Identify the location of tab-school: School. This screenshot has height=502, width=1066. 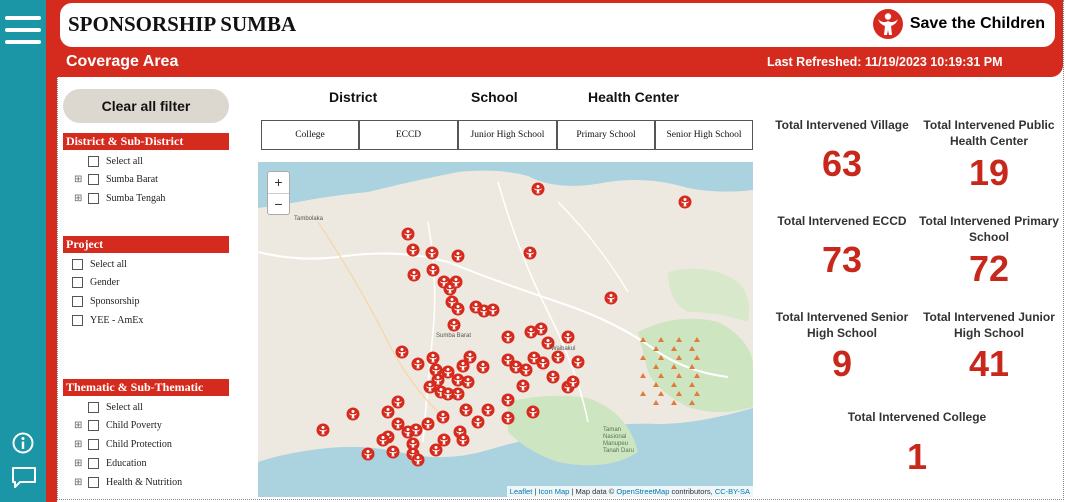
(494, 97).